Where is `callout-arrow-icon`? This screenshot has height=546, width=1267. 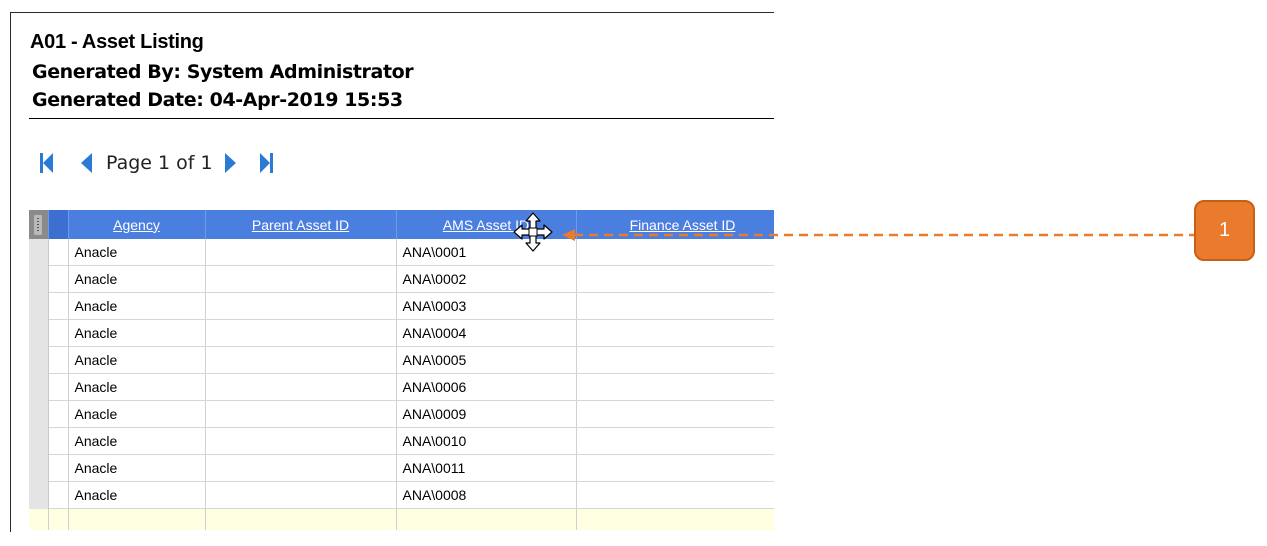
callout-arrow-icon is located at coordinates (568, 235).